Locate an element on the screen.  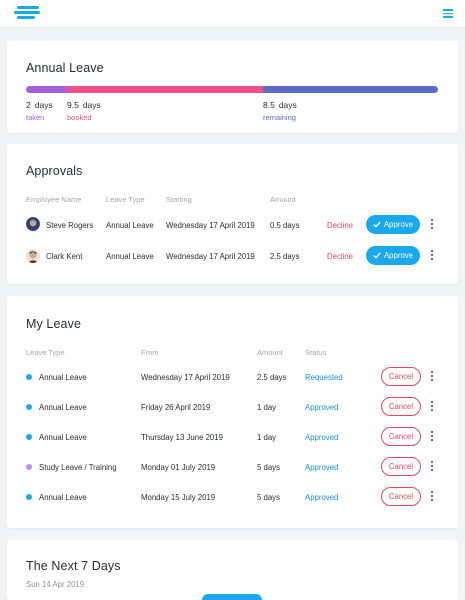
annual-leave-title: Annual Leave is located at coordinates (65, 68).